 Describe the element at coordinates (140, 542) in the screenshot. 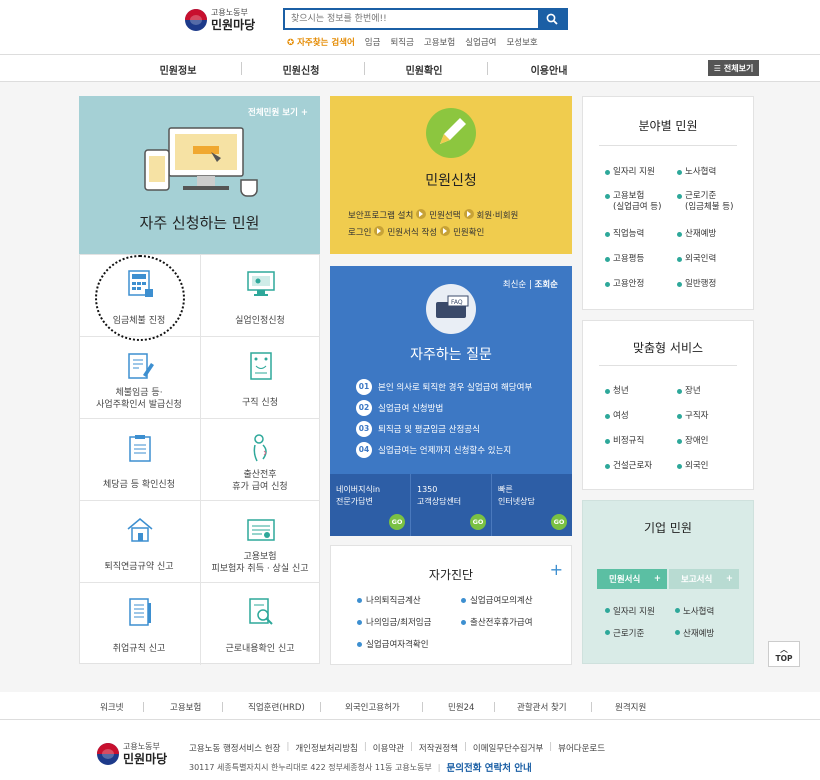

I see `app-item-retirement-pension: 퇴직연금규약 신고` at that location.